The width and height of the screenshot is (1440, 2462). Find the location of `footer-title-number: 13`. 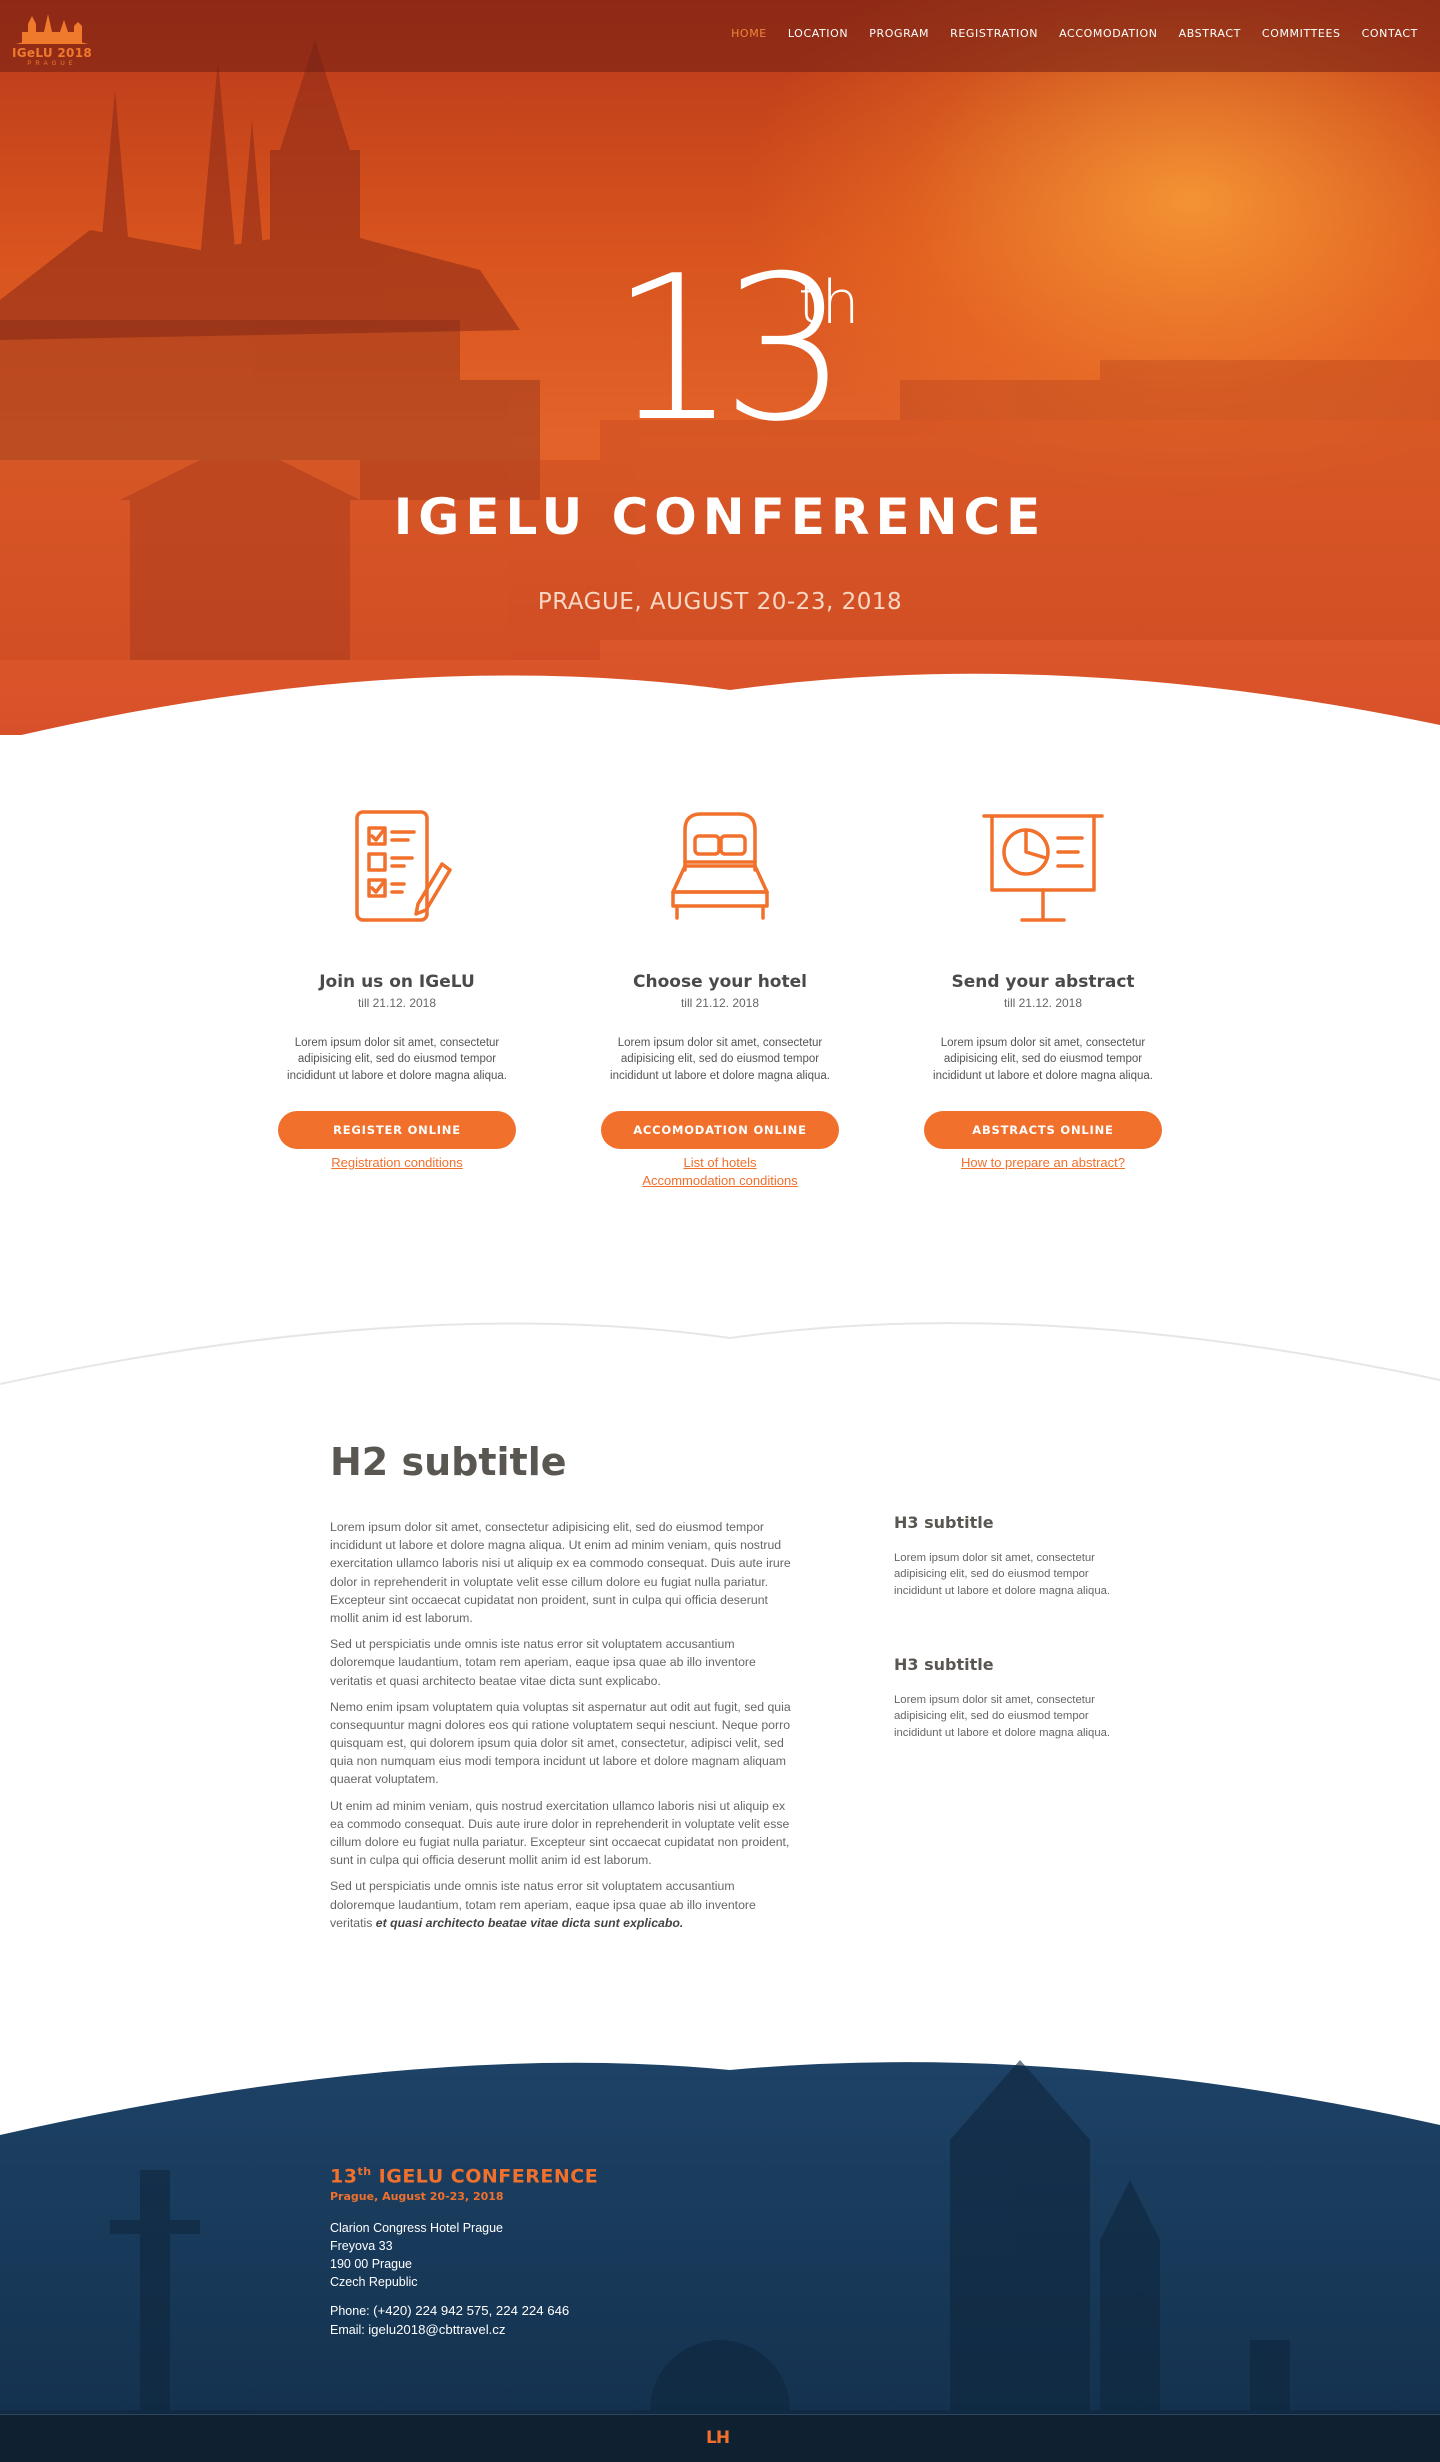

footer-title-number: 13 is located at coordinates (344, 2176).